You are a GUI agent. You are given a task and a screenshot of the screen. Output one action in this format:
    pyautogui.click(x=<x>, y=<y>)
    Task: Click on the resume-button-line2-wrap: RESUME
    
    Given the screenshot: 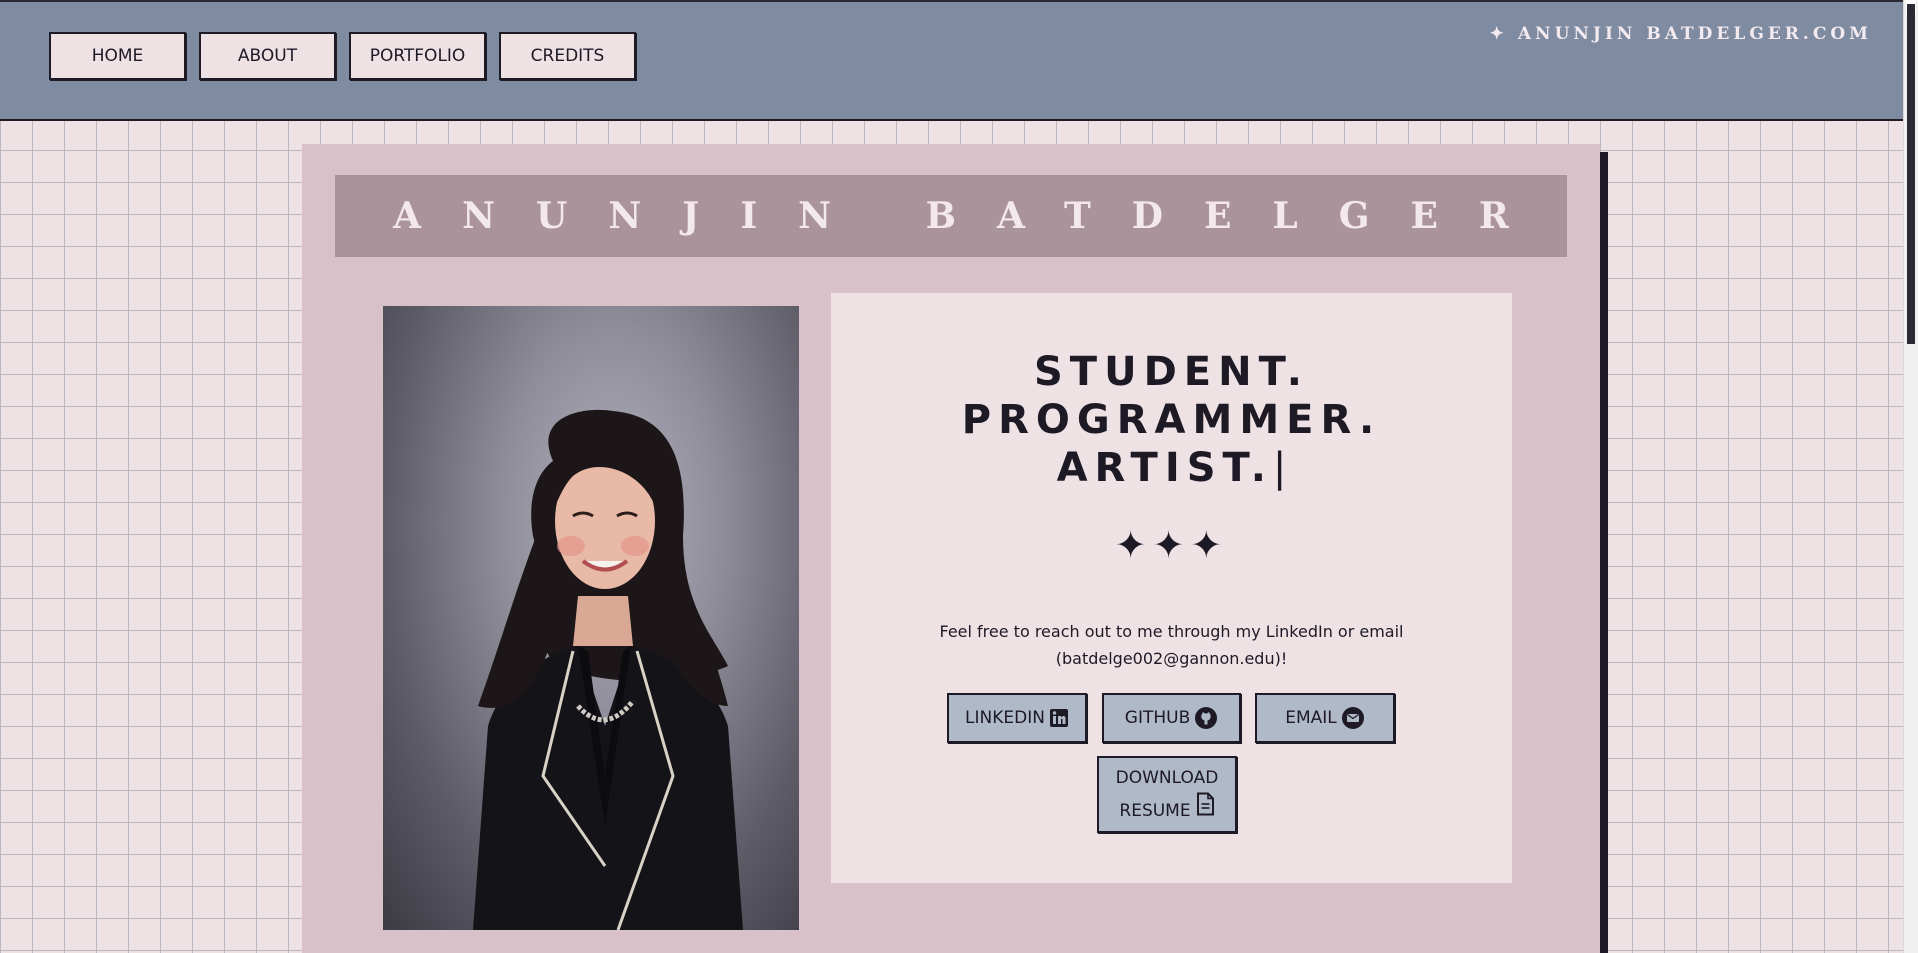 What is the action you would take?
    pyautogui.click(x=1167, y=808)
    